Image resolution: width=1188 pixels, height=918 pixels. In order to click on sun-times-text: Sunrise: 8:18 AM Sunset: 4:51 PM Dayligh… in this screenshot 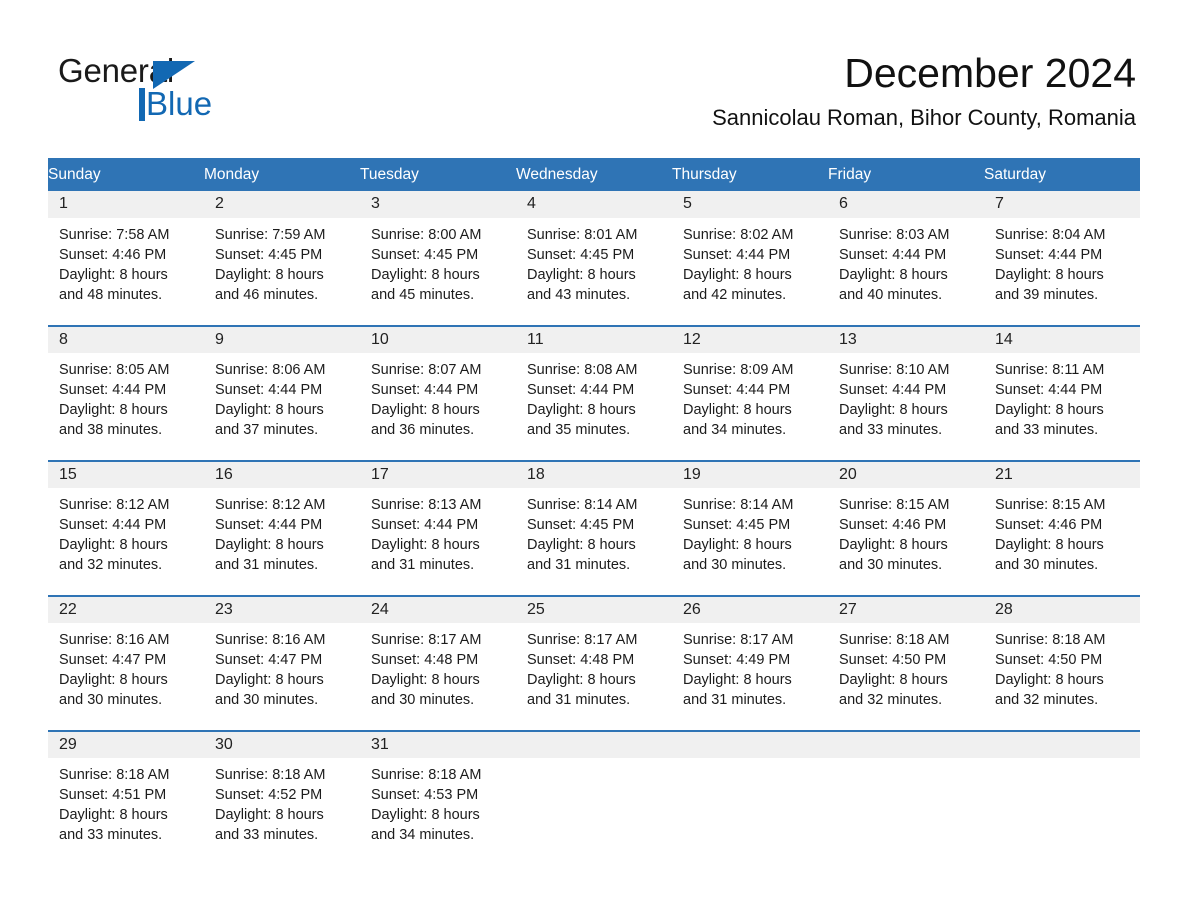, I will do `click(114, 805)`.